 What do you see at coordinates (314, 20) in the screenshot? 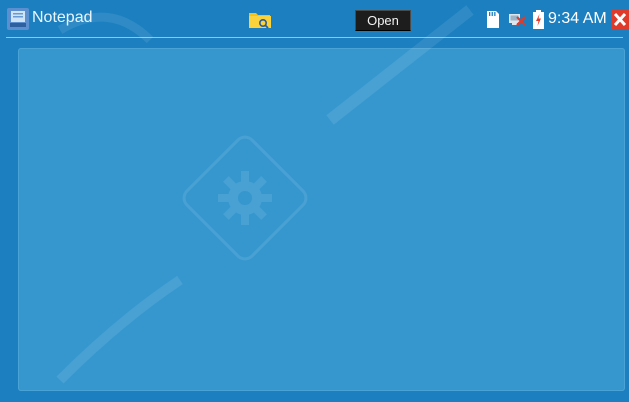
I see `title-bar: Notepad Open 9:34 AM` at bounding box center [314, 20].